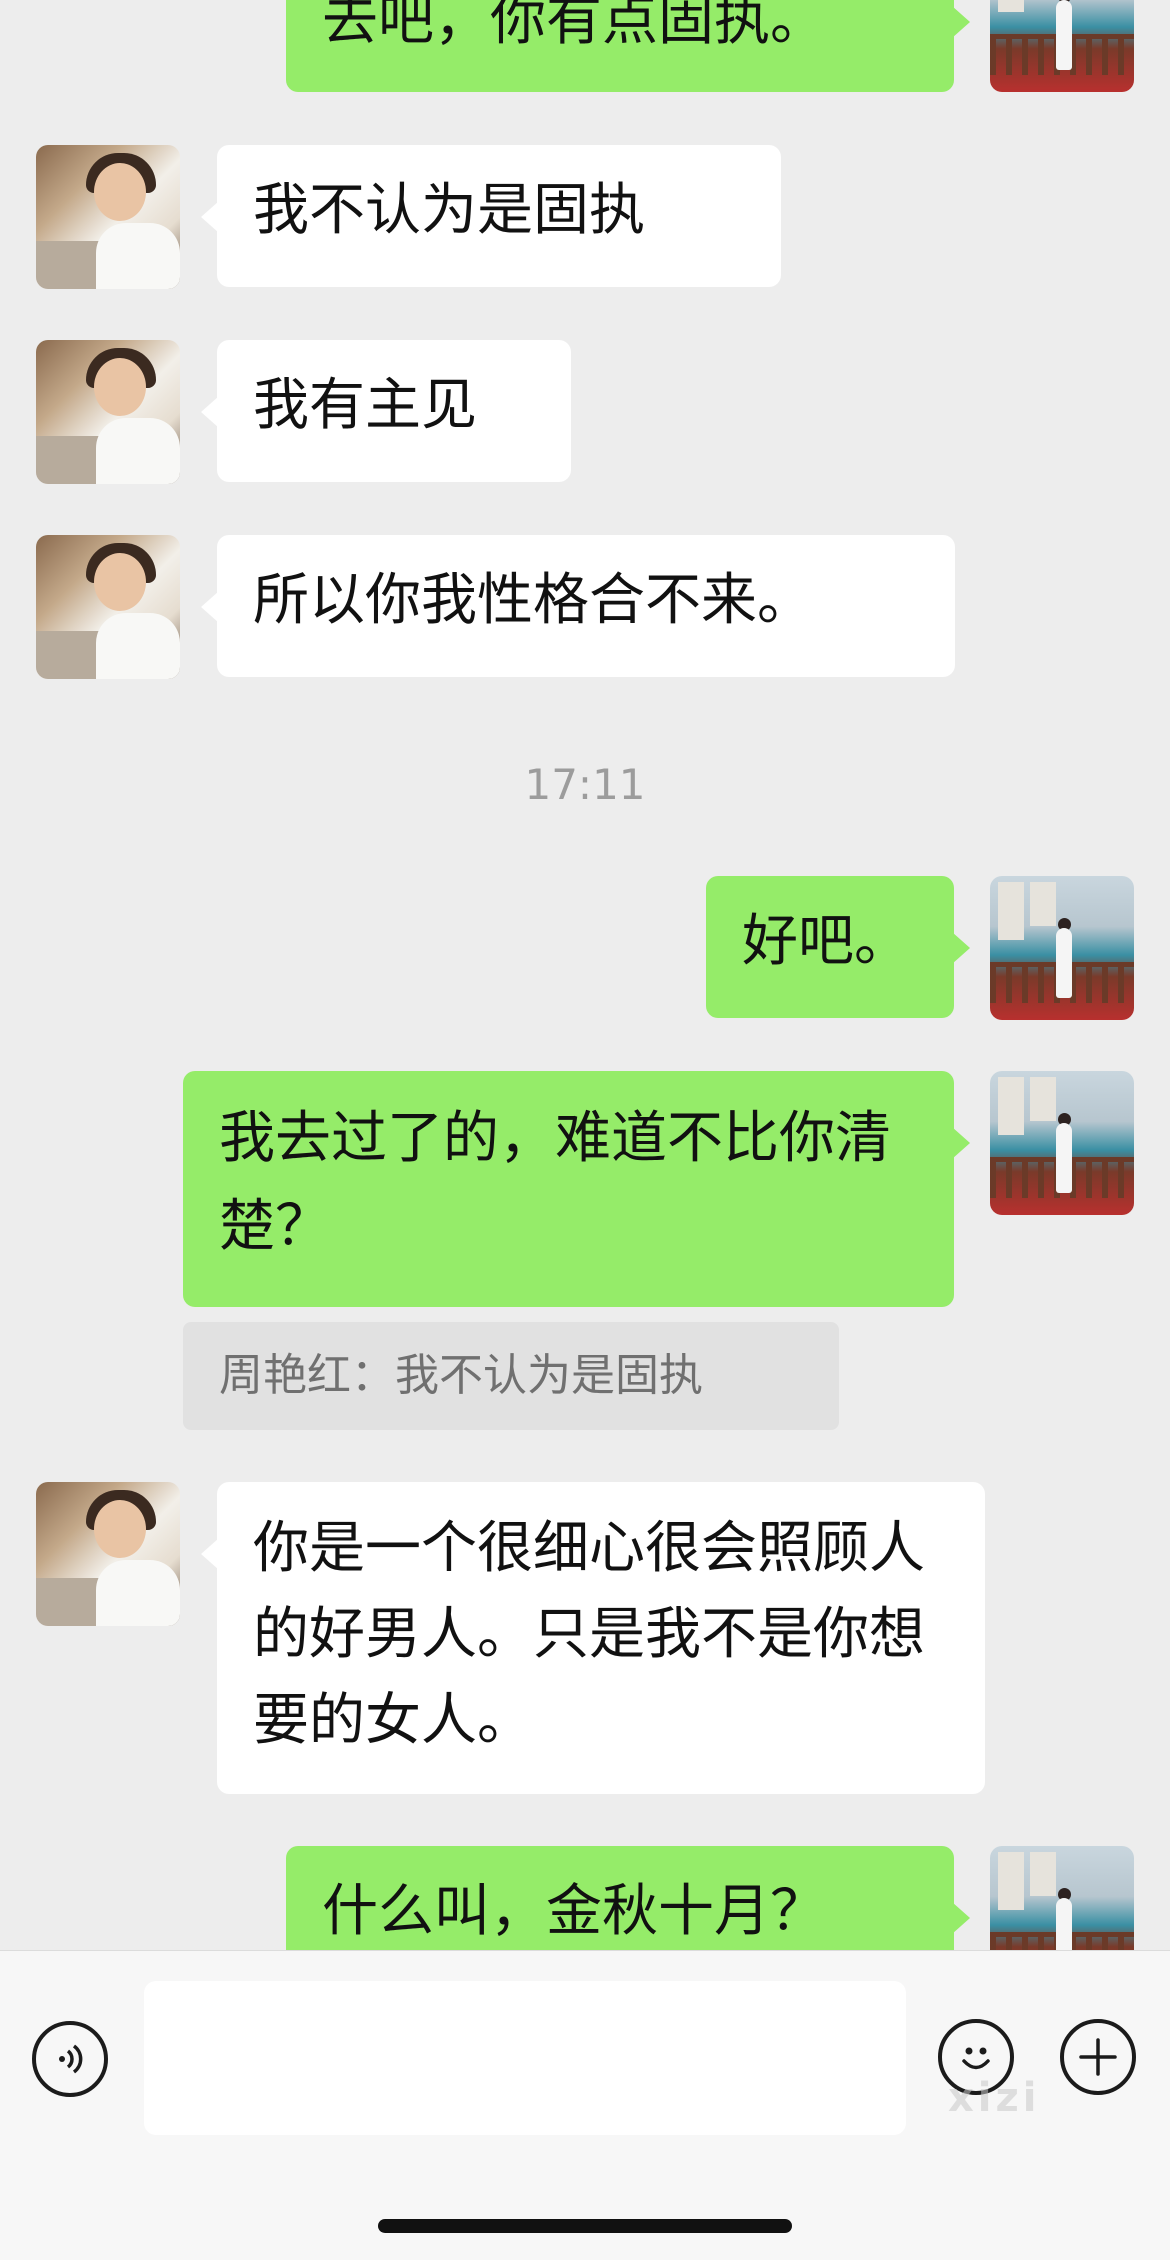 The width and height of the screenshot is (1170, 2260). I want to click on plus-icon, so click(1098, 2057).